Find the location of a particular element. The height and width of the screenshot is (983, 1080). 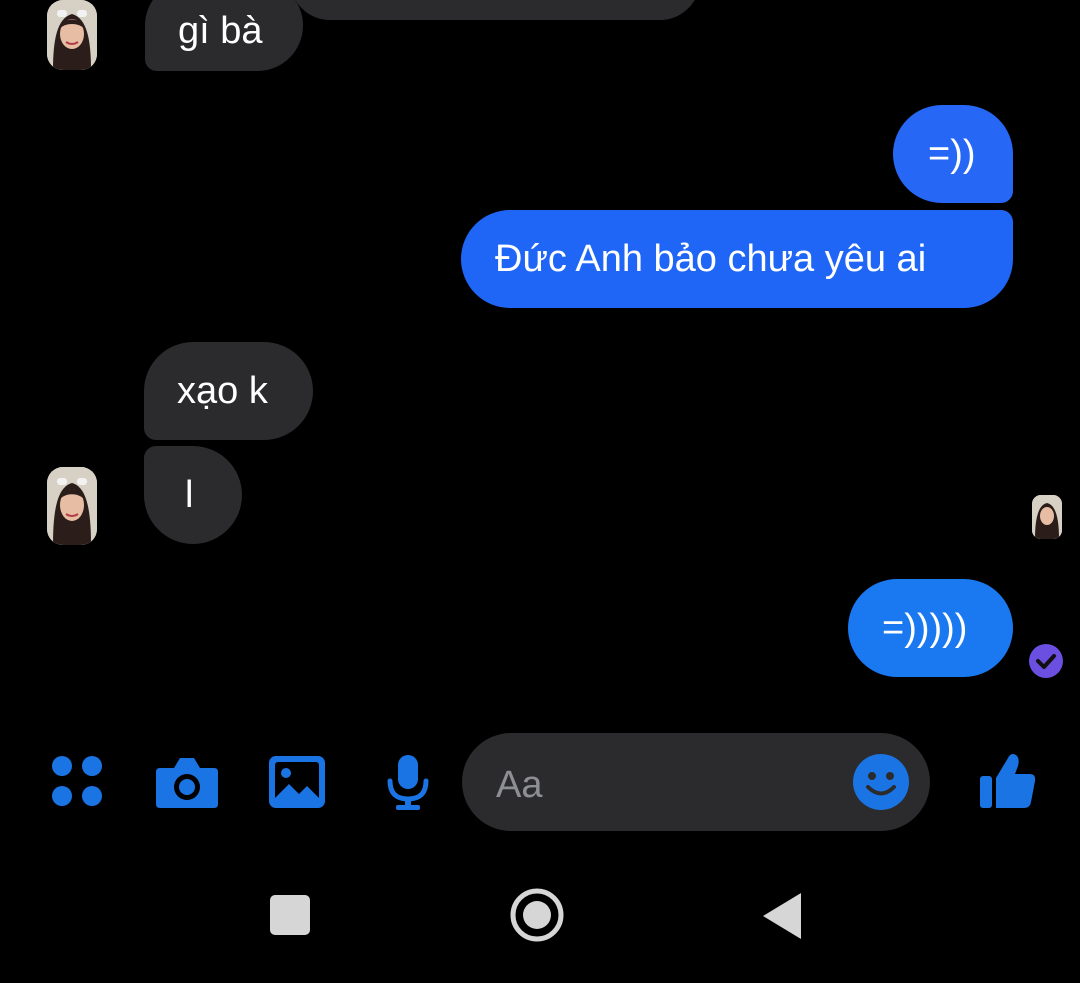

message-text: Đức Anh bảo chưa yêu ai is located at coordinates (711, 259).